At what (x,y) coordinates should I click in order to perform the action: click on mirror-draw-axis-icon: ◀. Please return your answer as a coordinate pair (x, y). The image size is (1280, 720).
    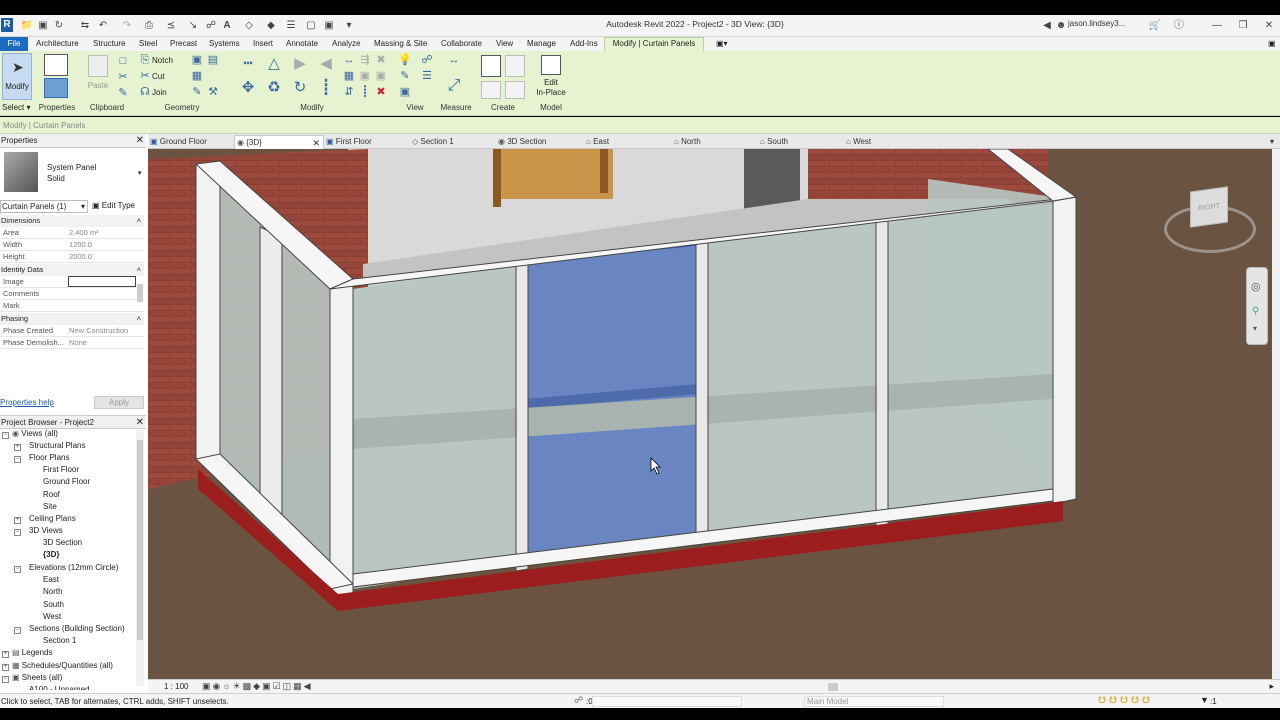
    Looking at the image, I should click on (326, 65).